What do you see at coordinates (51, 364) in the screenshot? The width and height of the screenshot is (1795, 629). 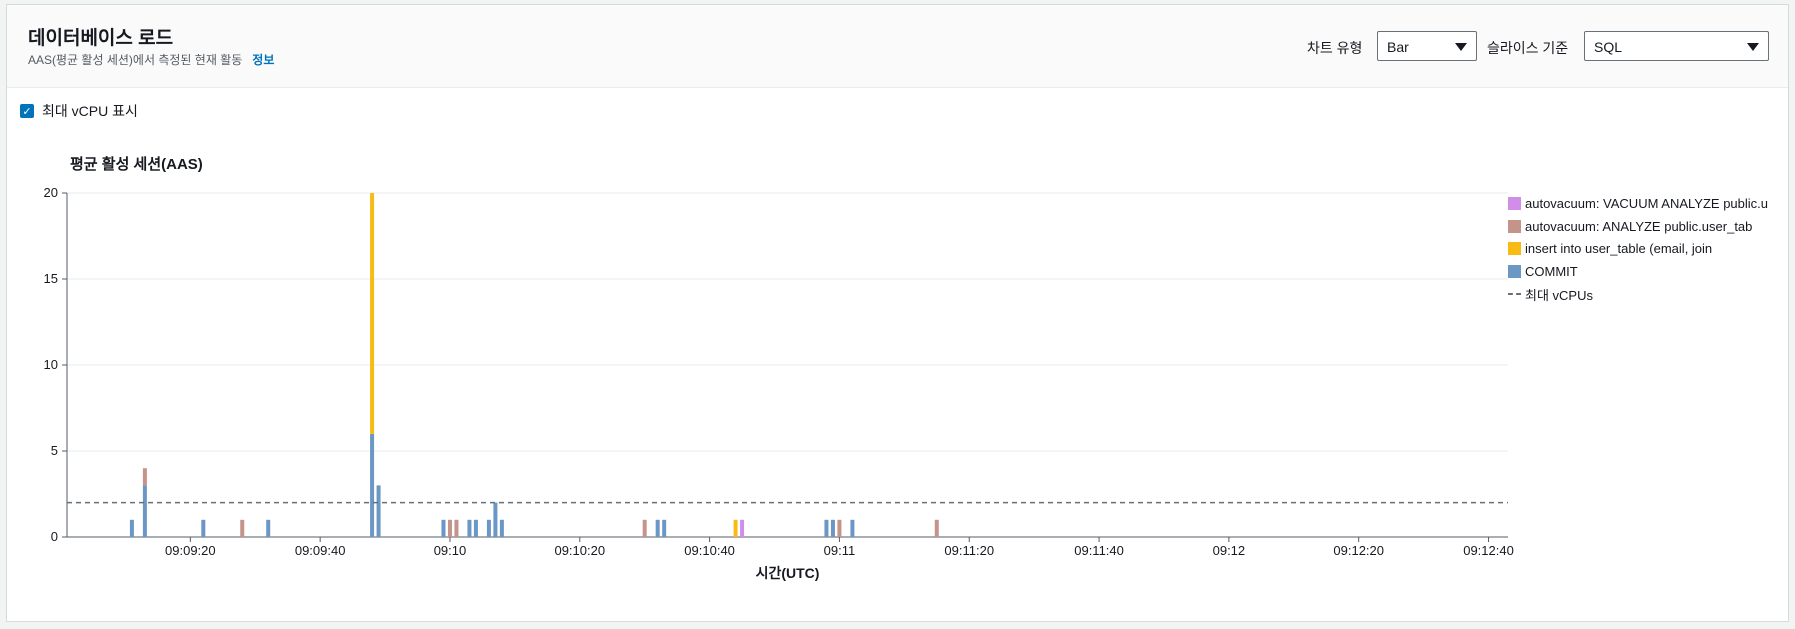 I see `y-tick-label: 10` at bounding box center [51, 364].